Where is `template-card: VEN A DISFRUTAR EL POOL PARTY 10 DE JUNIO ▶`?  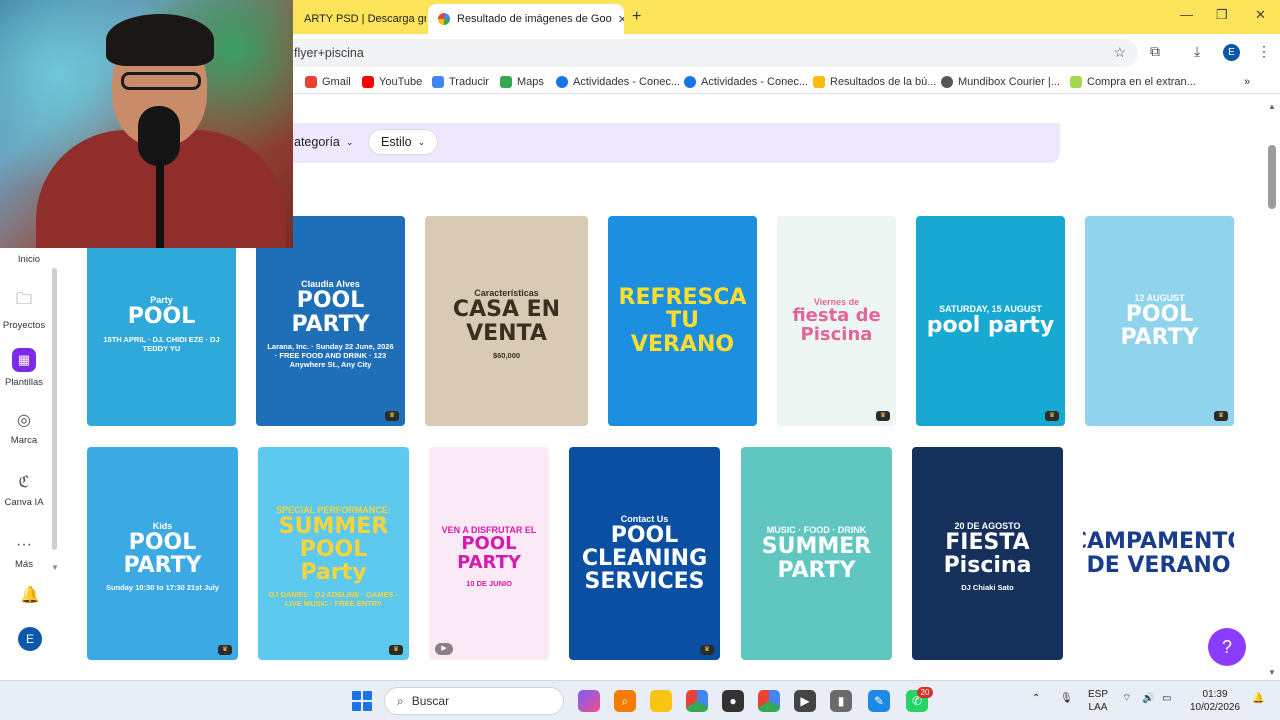 template-card: VEN A DISFRUTAR EL POOL PARTY 10 DE JUNIO ▶ is located at coordinates (489, 553).